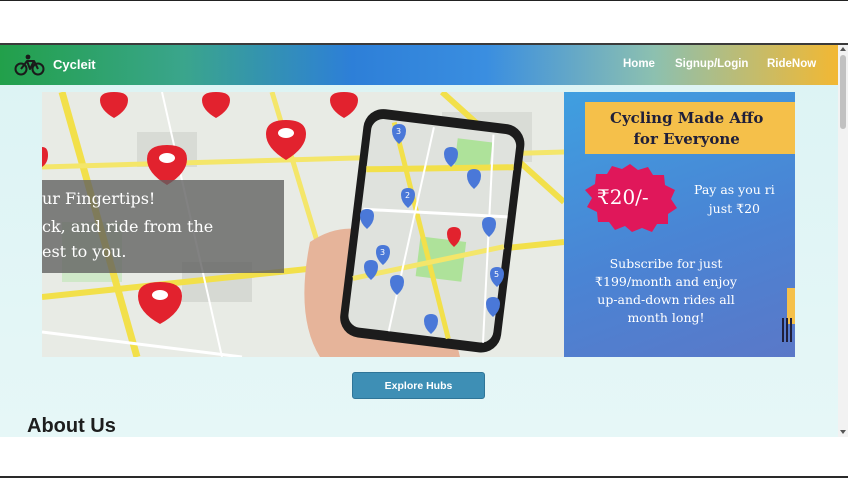  What do you see at coordinates (843, 49) in the screenshot?
I see `scroll-up-arrow-icon` at bounding box center [843, 49].